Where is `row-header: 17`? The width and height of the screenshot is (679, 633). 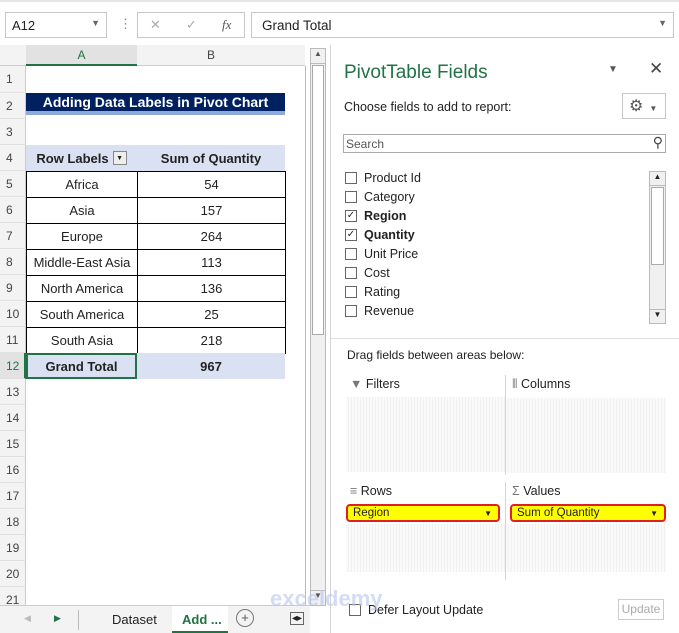
row-header: 17 is located at coordinates (13, 496).